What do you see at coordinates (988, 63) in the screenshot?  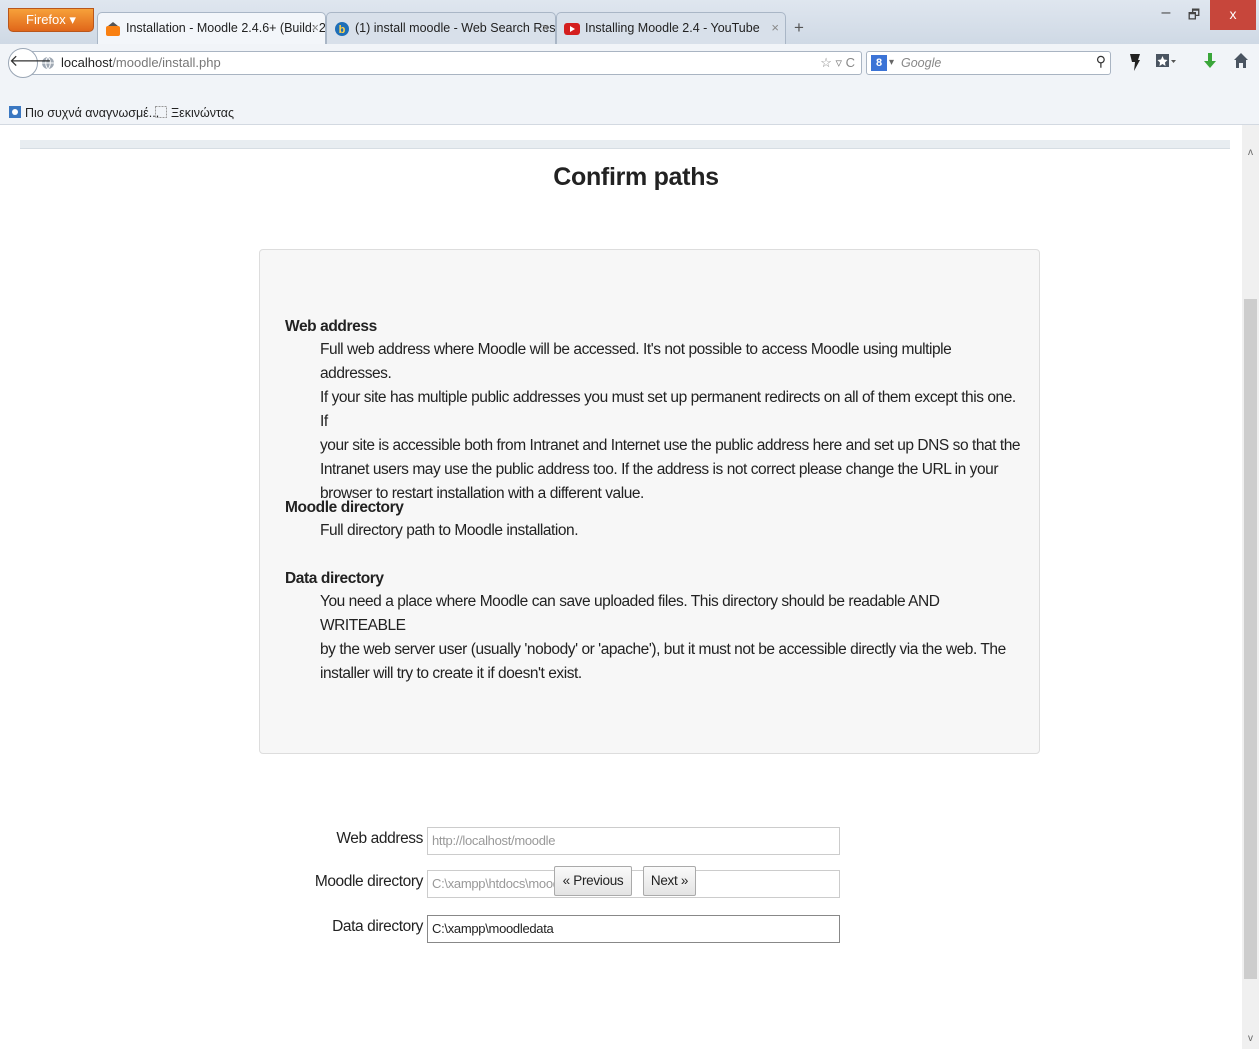 I see `search-bar: 8 ▾ Google ⚲` at bounding box center [988, 63].